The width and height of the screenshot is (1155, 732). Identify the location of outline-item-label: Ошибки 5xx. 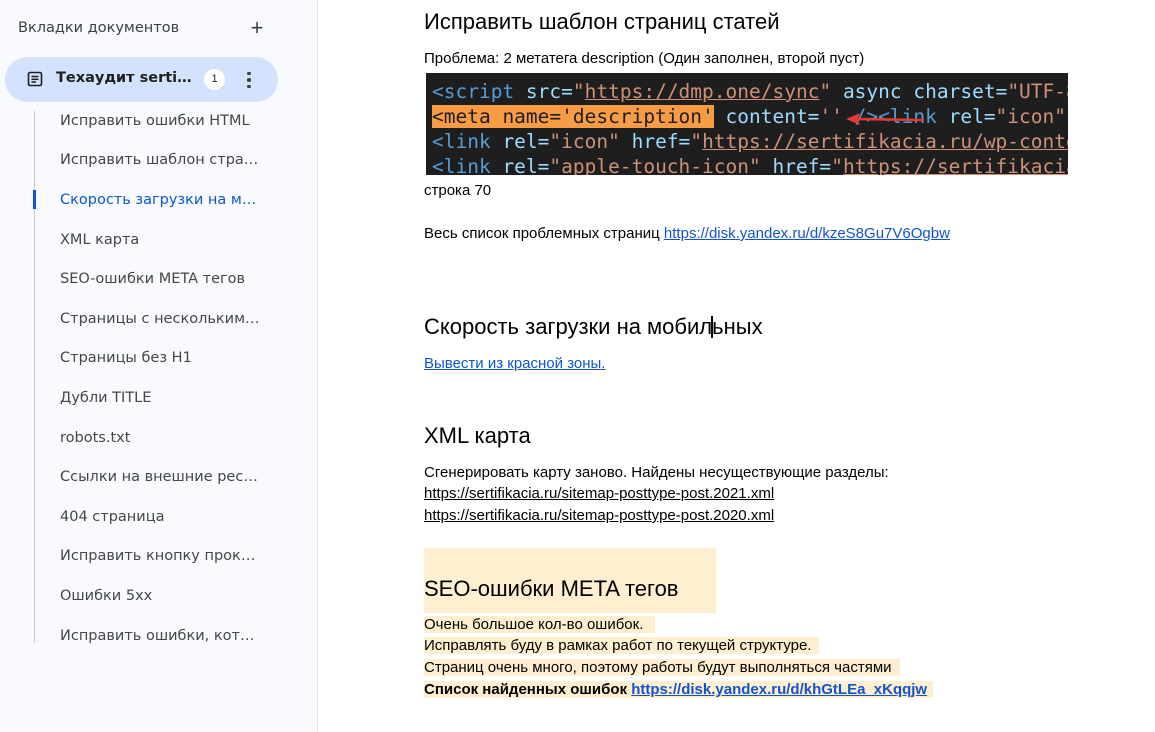
(106, 595).